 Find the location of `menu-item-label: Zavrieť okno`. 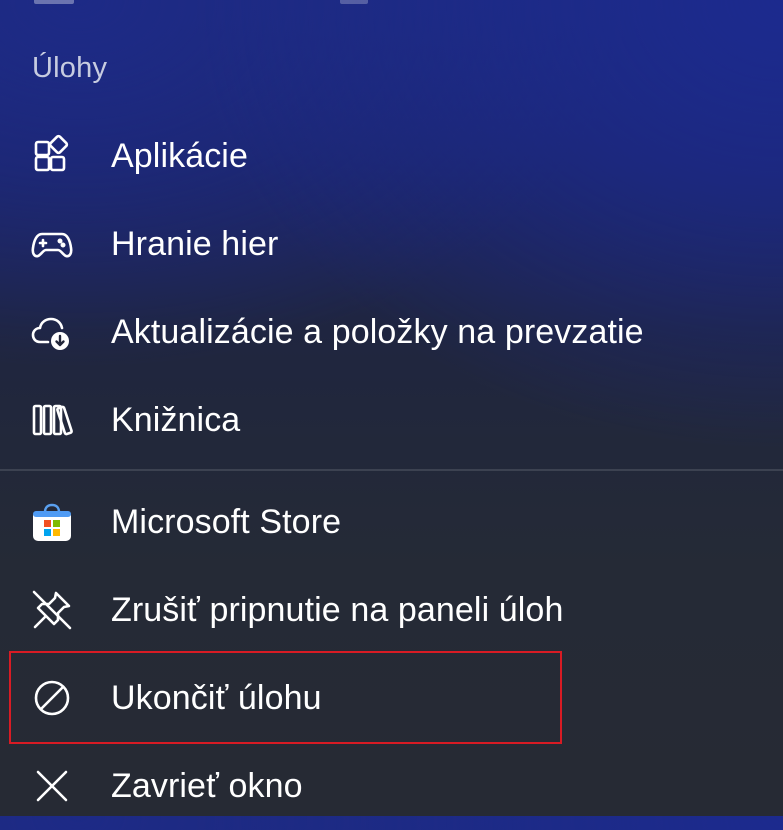

menu-item-label: Zavrieť okno is located at coordinates (207, 785).